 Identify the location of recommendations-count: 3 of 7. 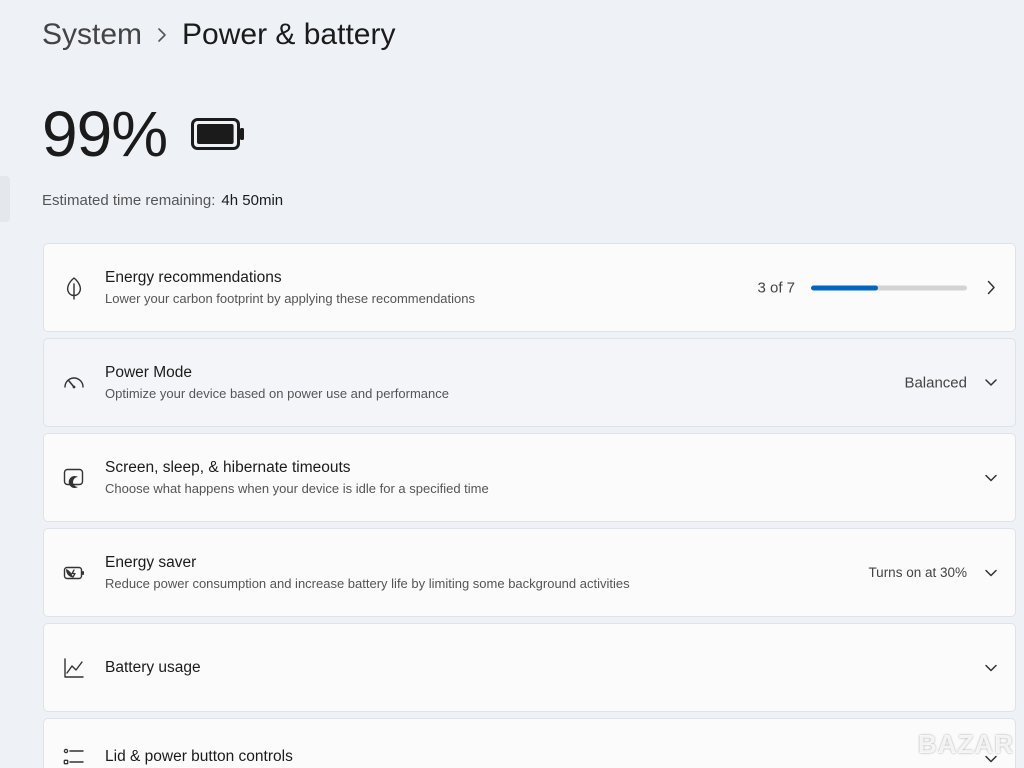
(776, 287).